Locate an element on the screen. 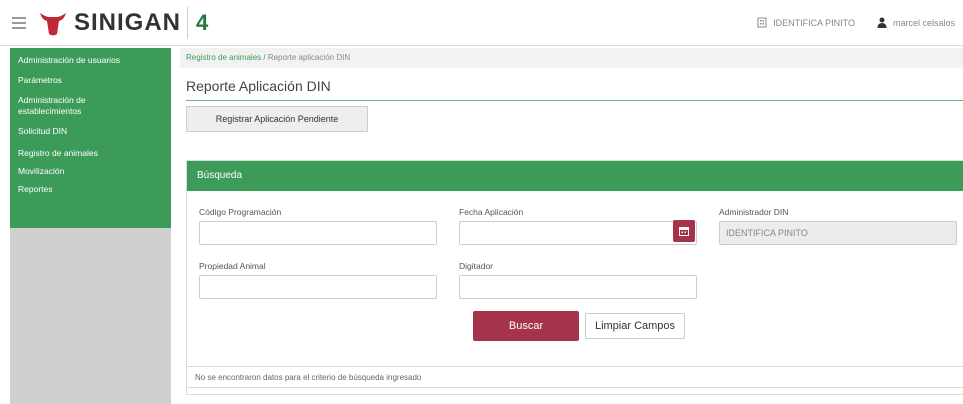  establishment-selector: IDENTIFICA PINITO is located at coordinates (806, 22).